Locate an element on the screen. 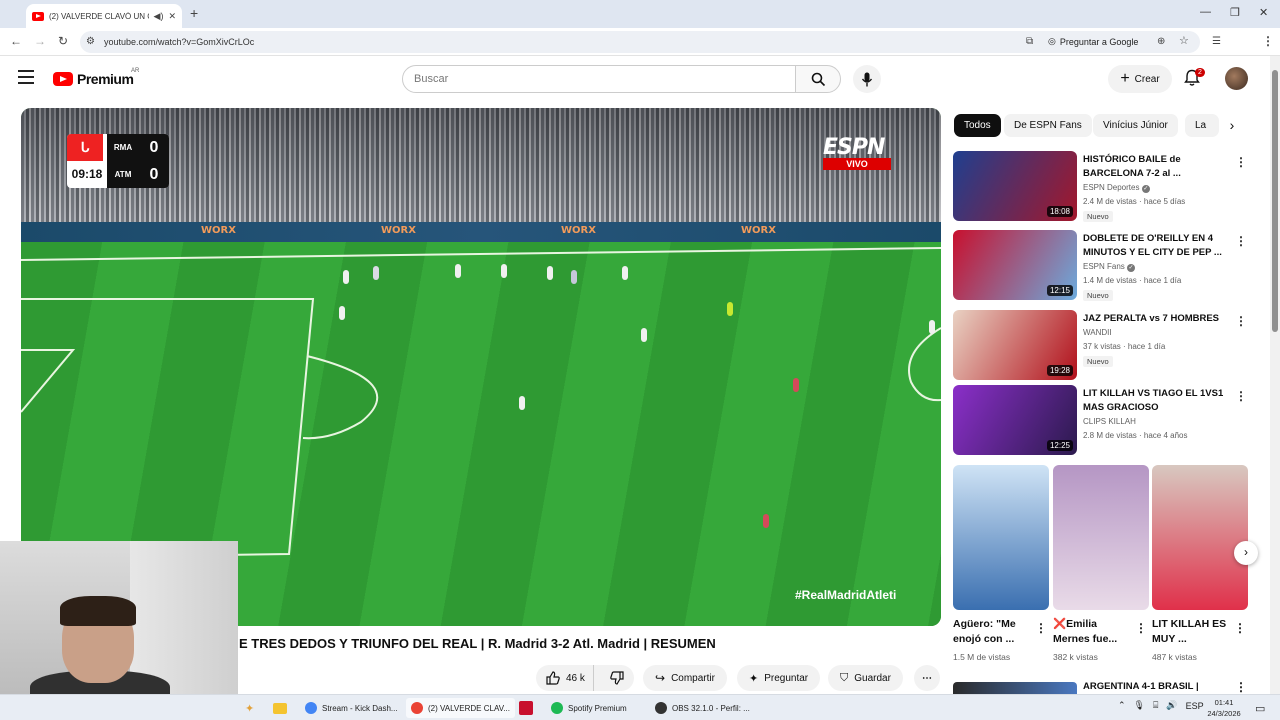  save-button: ⛉ Guardar is located at coordinates (865, 678).